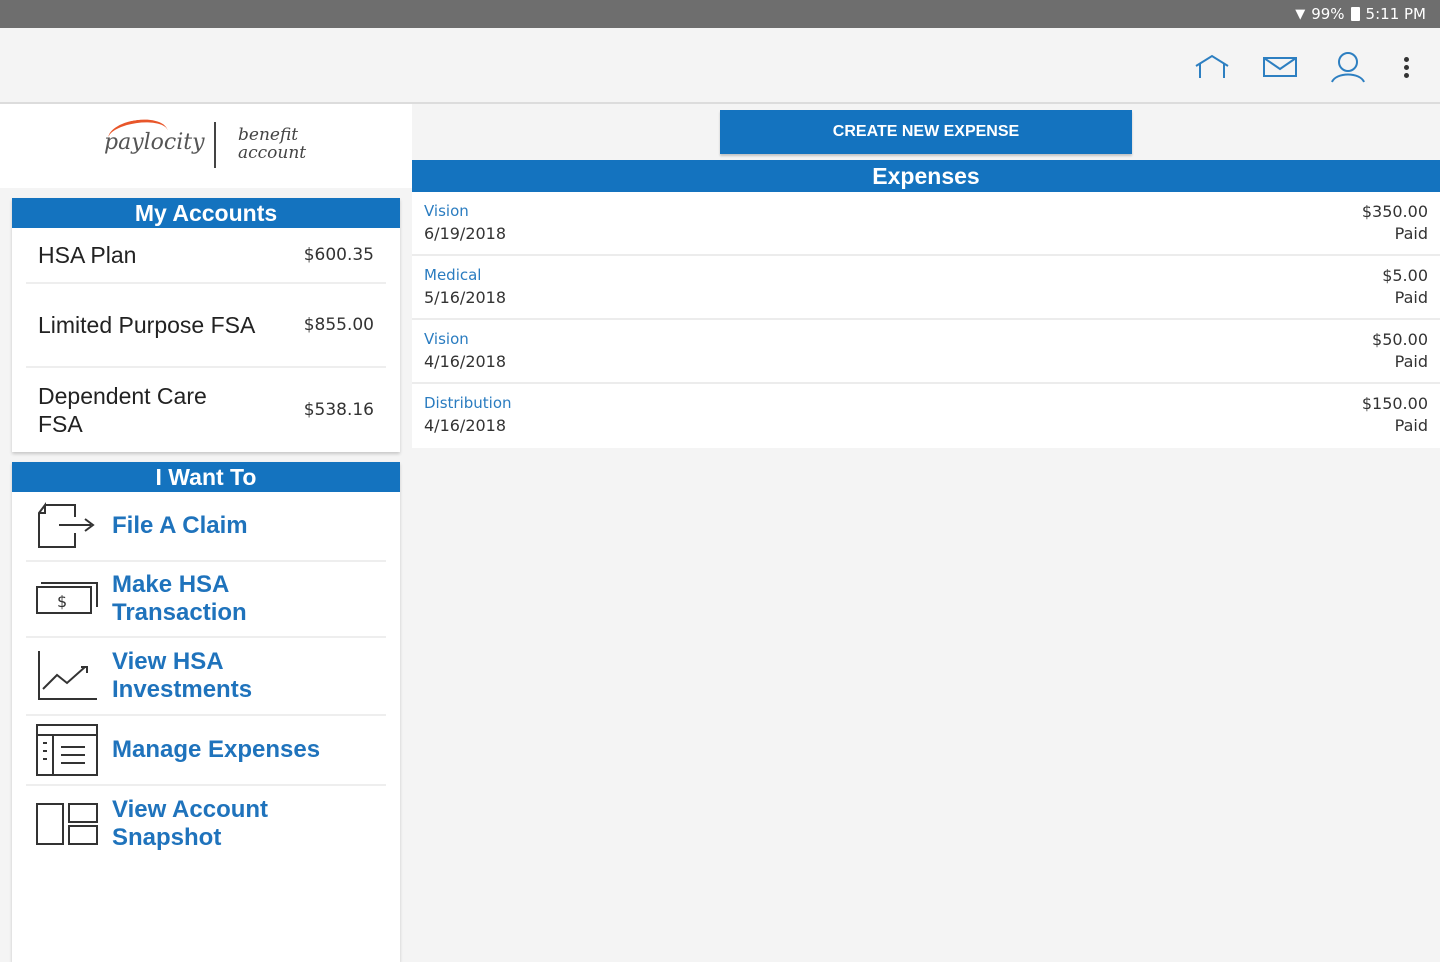 The height and width of the screenshot is (962, 1440). Describe the element at coordinates (215, 145) in the screenshot. I see `logo-divider` at that location.